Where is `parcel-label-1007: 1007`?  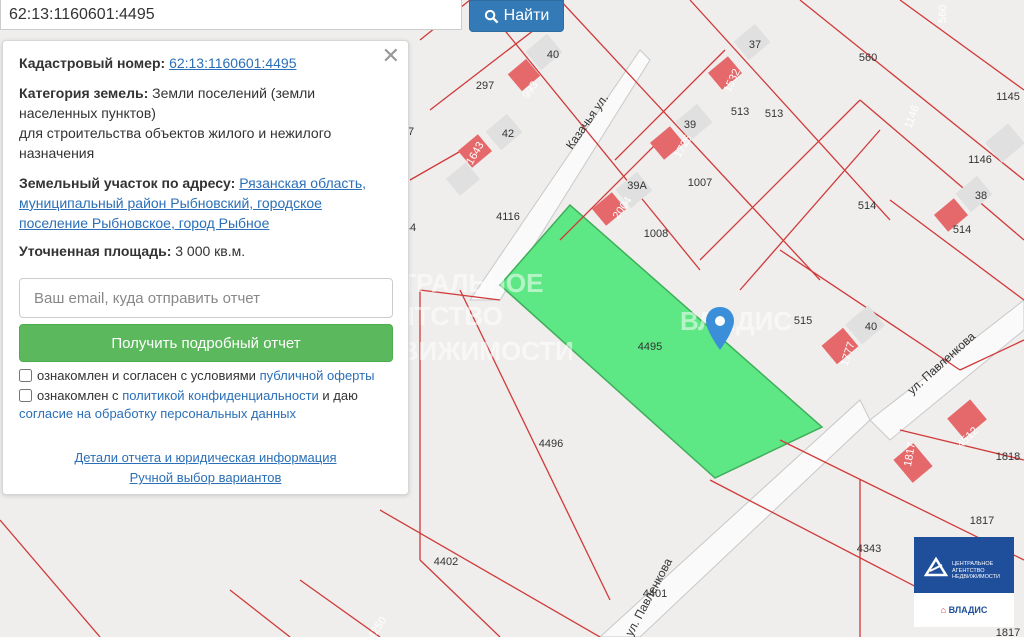
parcel-label-1007: 1007 is located at coordinates (700, 183).